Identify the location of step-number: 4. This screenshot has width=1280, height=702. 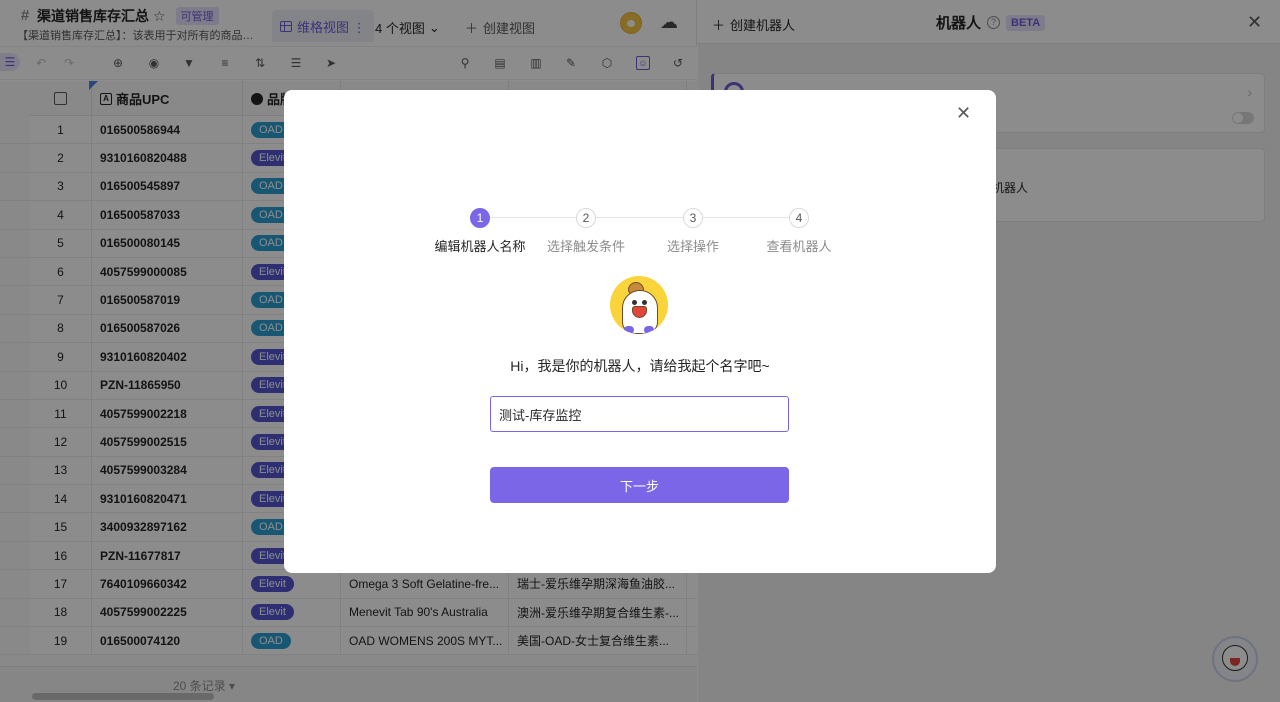
(799, 218).